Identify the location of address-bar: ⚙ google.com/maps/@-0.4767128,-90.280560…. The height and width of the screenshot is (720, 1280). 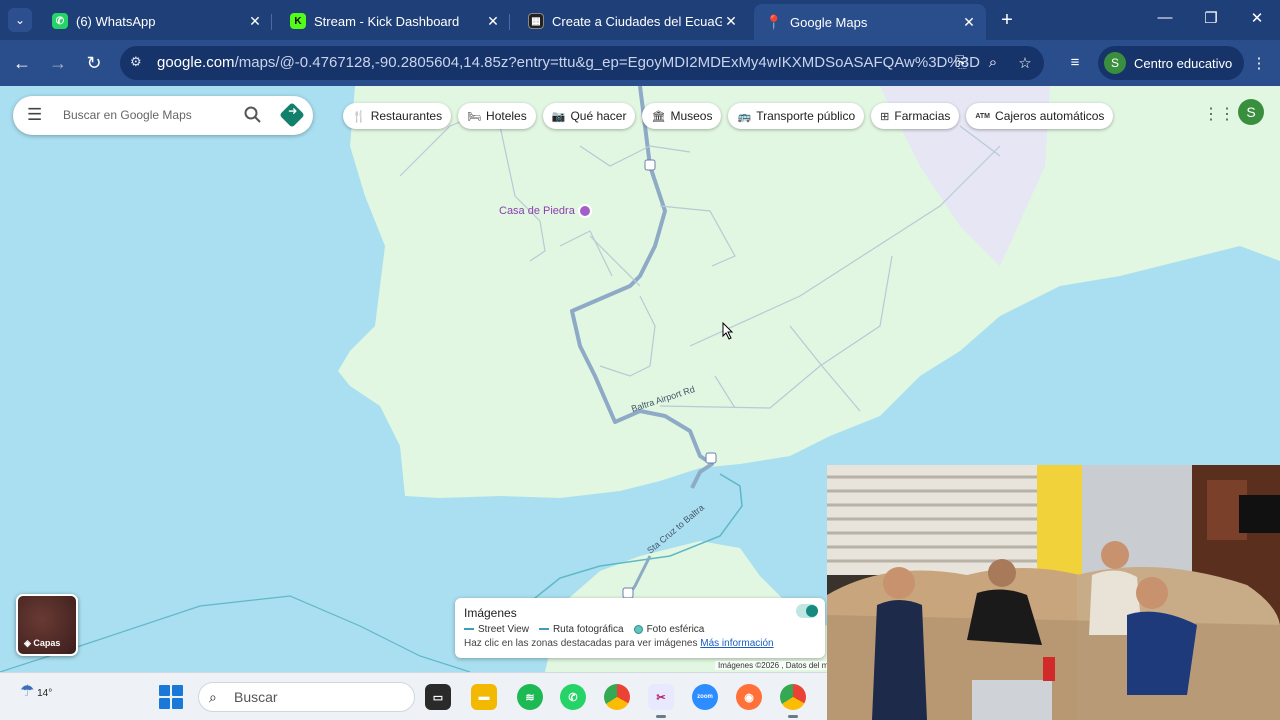
(582, 63).